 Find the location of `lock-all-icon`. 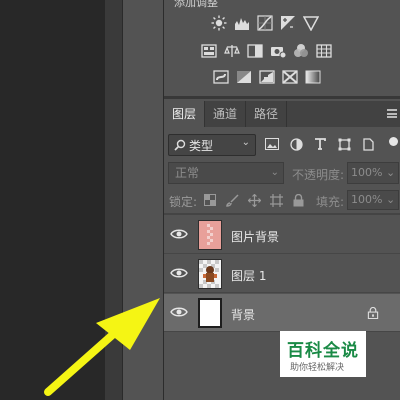

lock-all-icon is located at coordinates (298, 200).